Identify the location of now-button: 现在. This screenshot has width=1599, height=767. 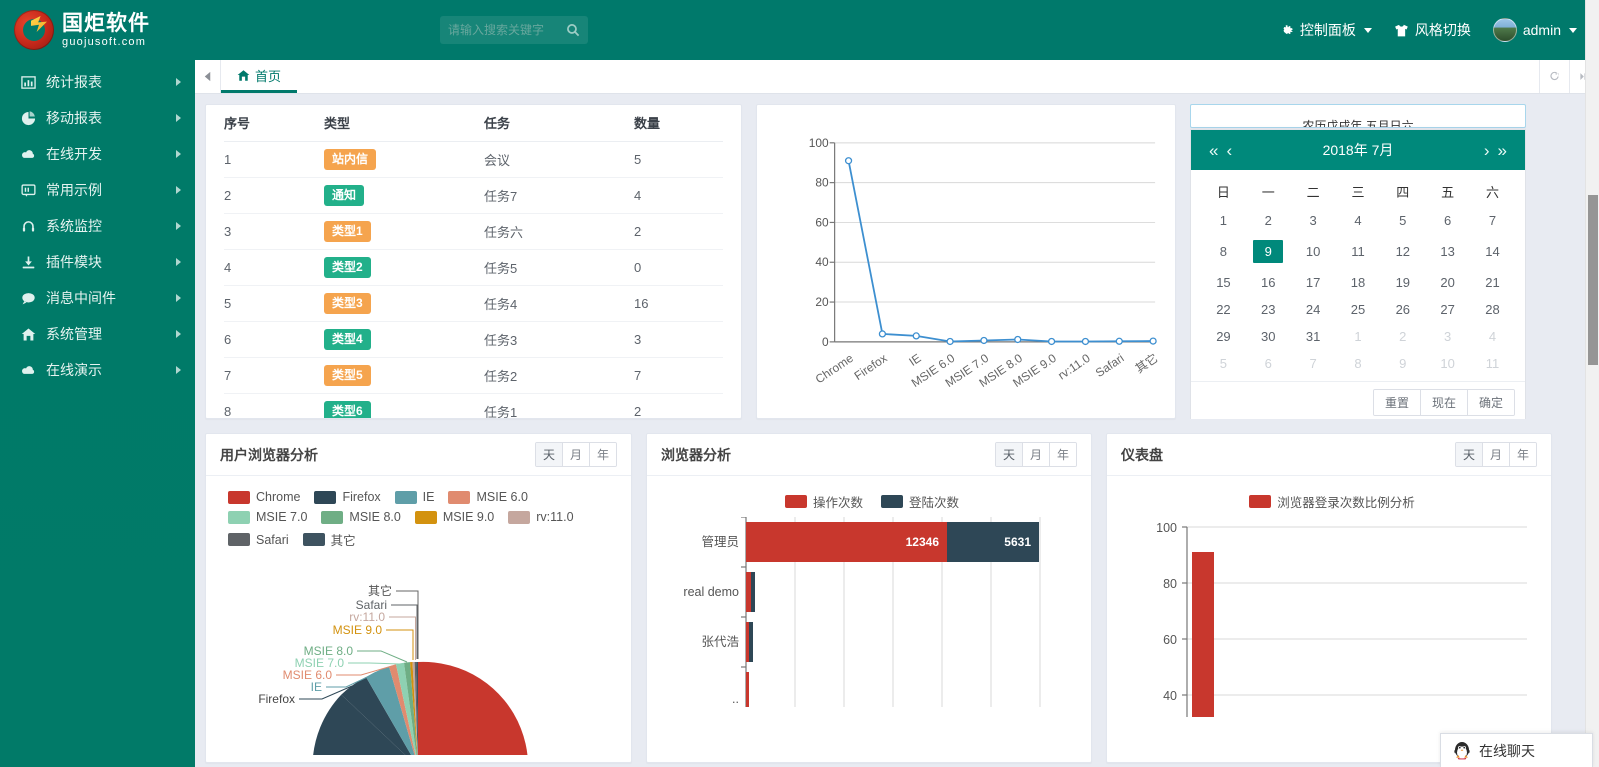
(1444, 402).